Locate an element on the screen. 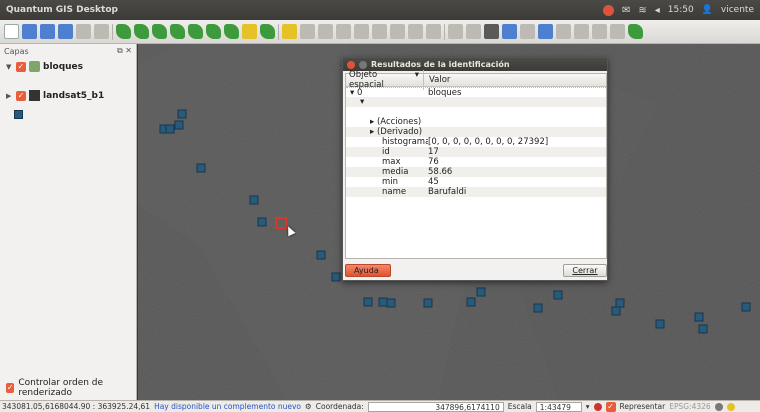  print-icon is located at coordinates (101, 31).